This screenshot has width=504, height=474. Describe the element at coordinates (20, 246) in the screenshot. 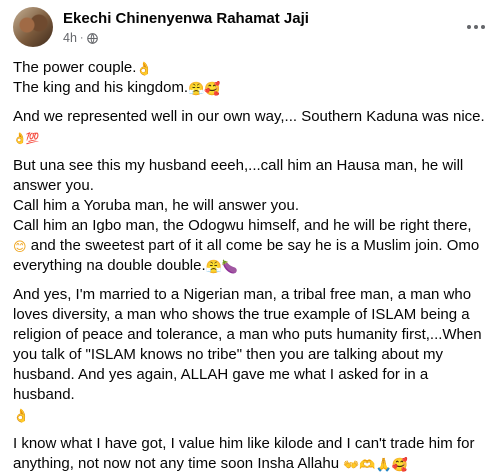

I see `smile-emoji: 😊` at that location.